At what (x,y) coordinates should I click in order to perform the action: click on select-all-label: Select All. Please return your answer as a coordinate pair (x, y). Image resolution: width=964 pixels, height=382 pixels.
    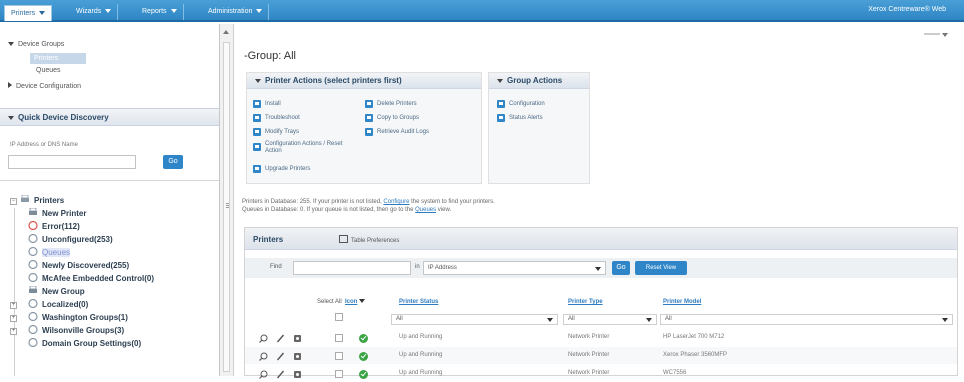
    Looking at the image, I should click on (329, 302).